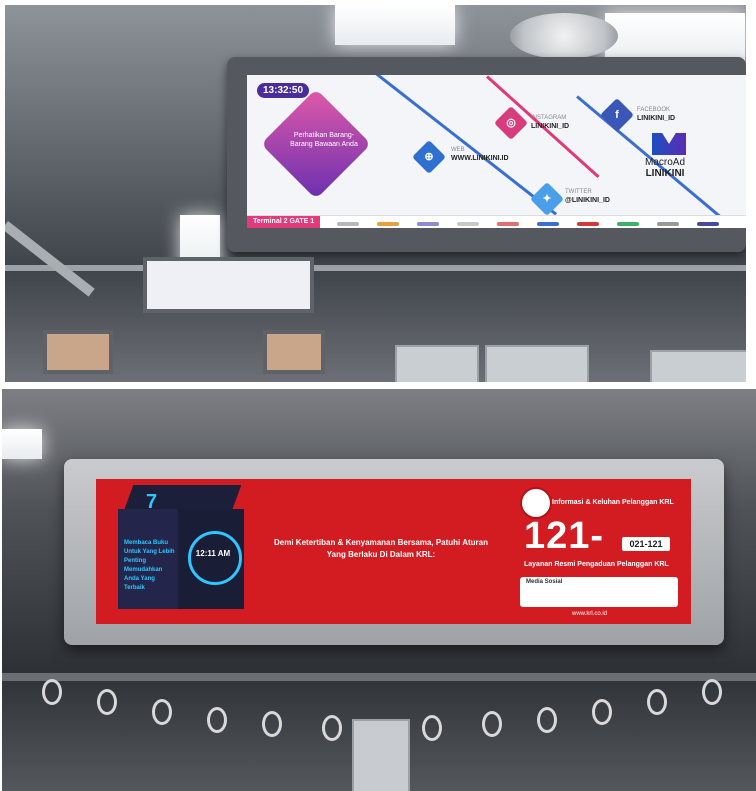 This screenshot has height=791, width=756. I want to click on macroad-logo, so click(669, 144).